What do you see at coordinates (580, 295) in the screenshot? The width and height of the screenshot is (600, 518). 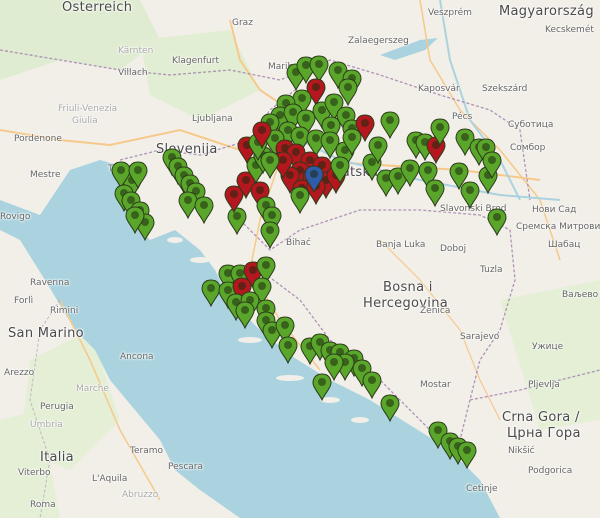 I see `label-valjevo: Ваљево` at bounding box center [580, 295].